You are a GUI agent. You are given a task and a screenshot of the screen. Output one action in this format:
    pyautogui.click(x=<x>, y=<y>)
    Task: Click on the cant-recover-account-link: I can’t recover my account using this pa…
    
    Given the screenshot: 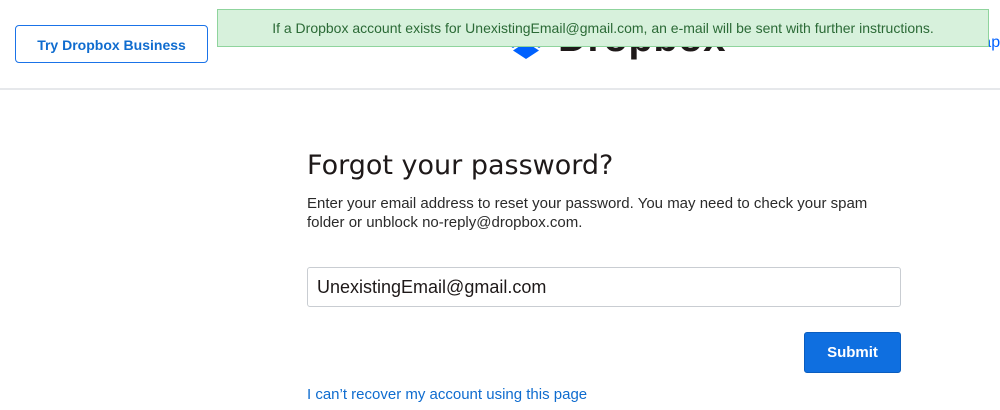 What is the action you would take?
    pyautogui.click(x=447, y=394)
    